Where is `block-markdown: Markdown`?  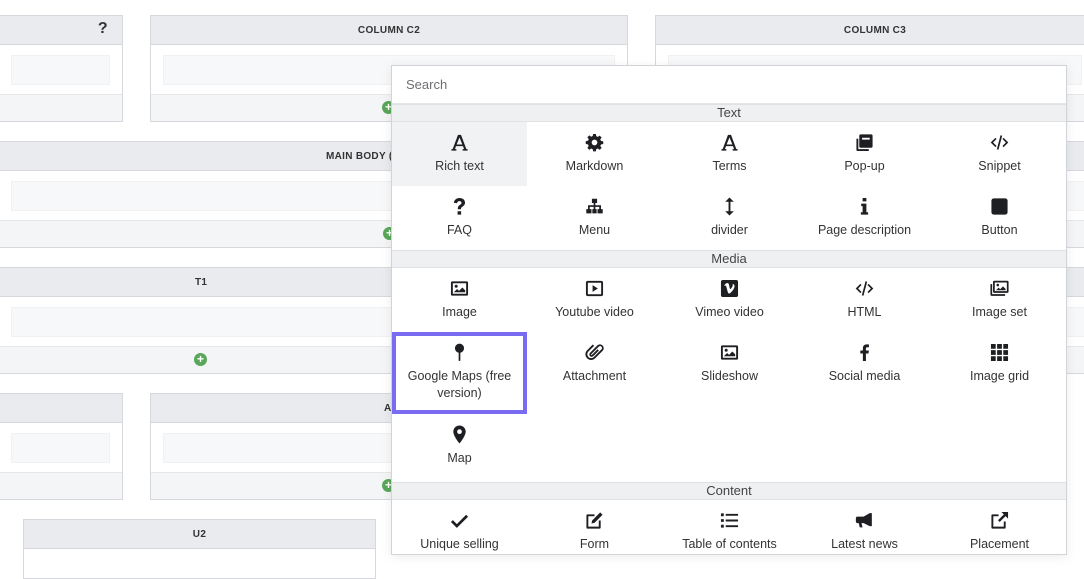 block-markdown: Markdown is located at coordinates (594, 154).